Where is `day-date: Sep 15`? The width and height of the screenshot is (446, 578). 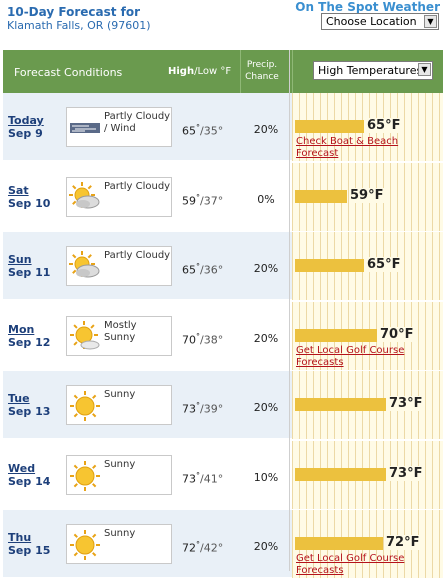 day-date: Sep 15 is located at coordinates (29, 550).